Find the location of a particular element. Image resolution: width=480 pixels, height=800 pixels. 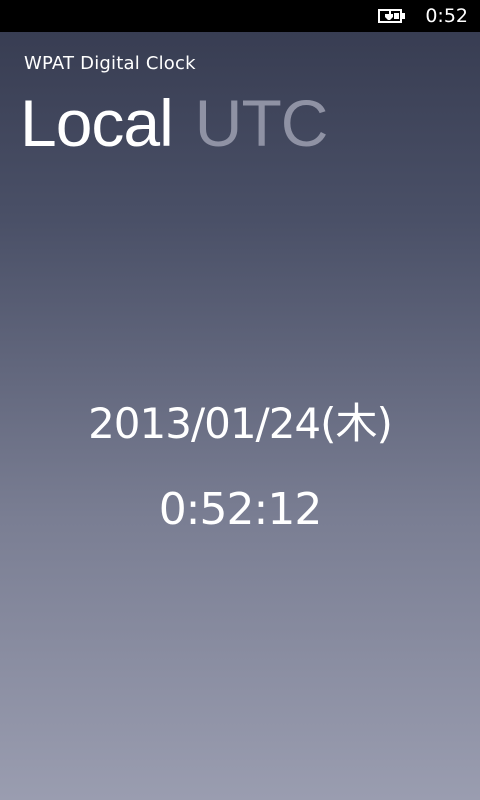

pivot-header: Local UTC is located at coordinates (184, 125).